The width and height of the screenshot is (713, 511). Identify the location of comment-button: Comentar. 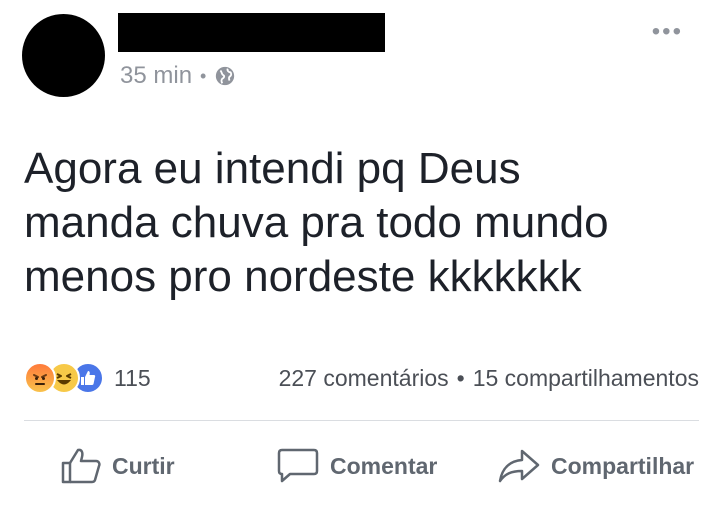
(356, 466).